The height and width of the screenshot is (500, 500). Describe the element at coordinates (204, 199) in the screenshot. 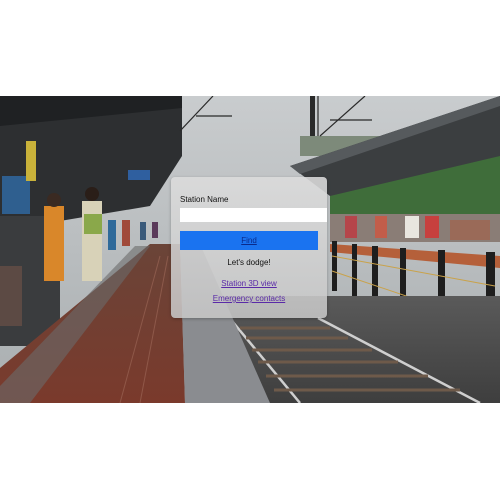

I see `station-name-label: Station Name` at that location.